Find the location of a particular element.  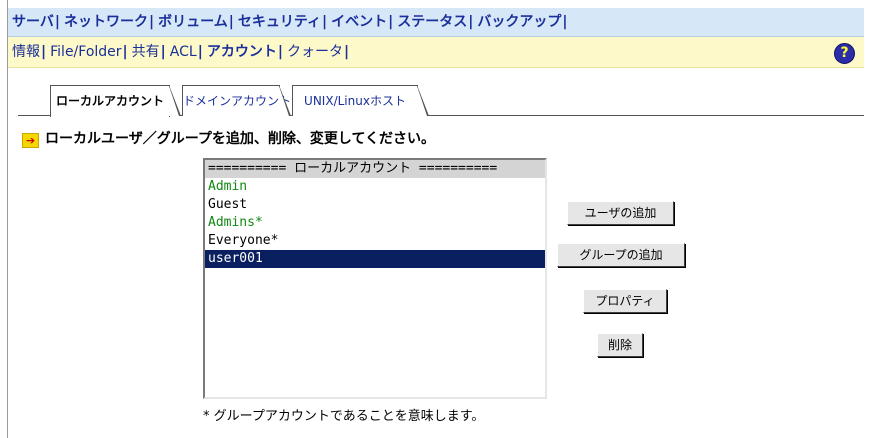

main-nav-security: セキュリティ is located at coordinates (278, 22).